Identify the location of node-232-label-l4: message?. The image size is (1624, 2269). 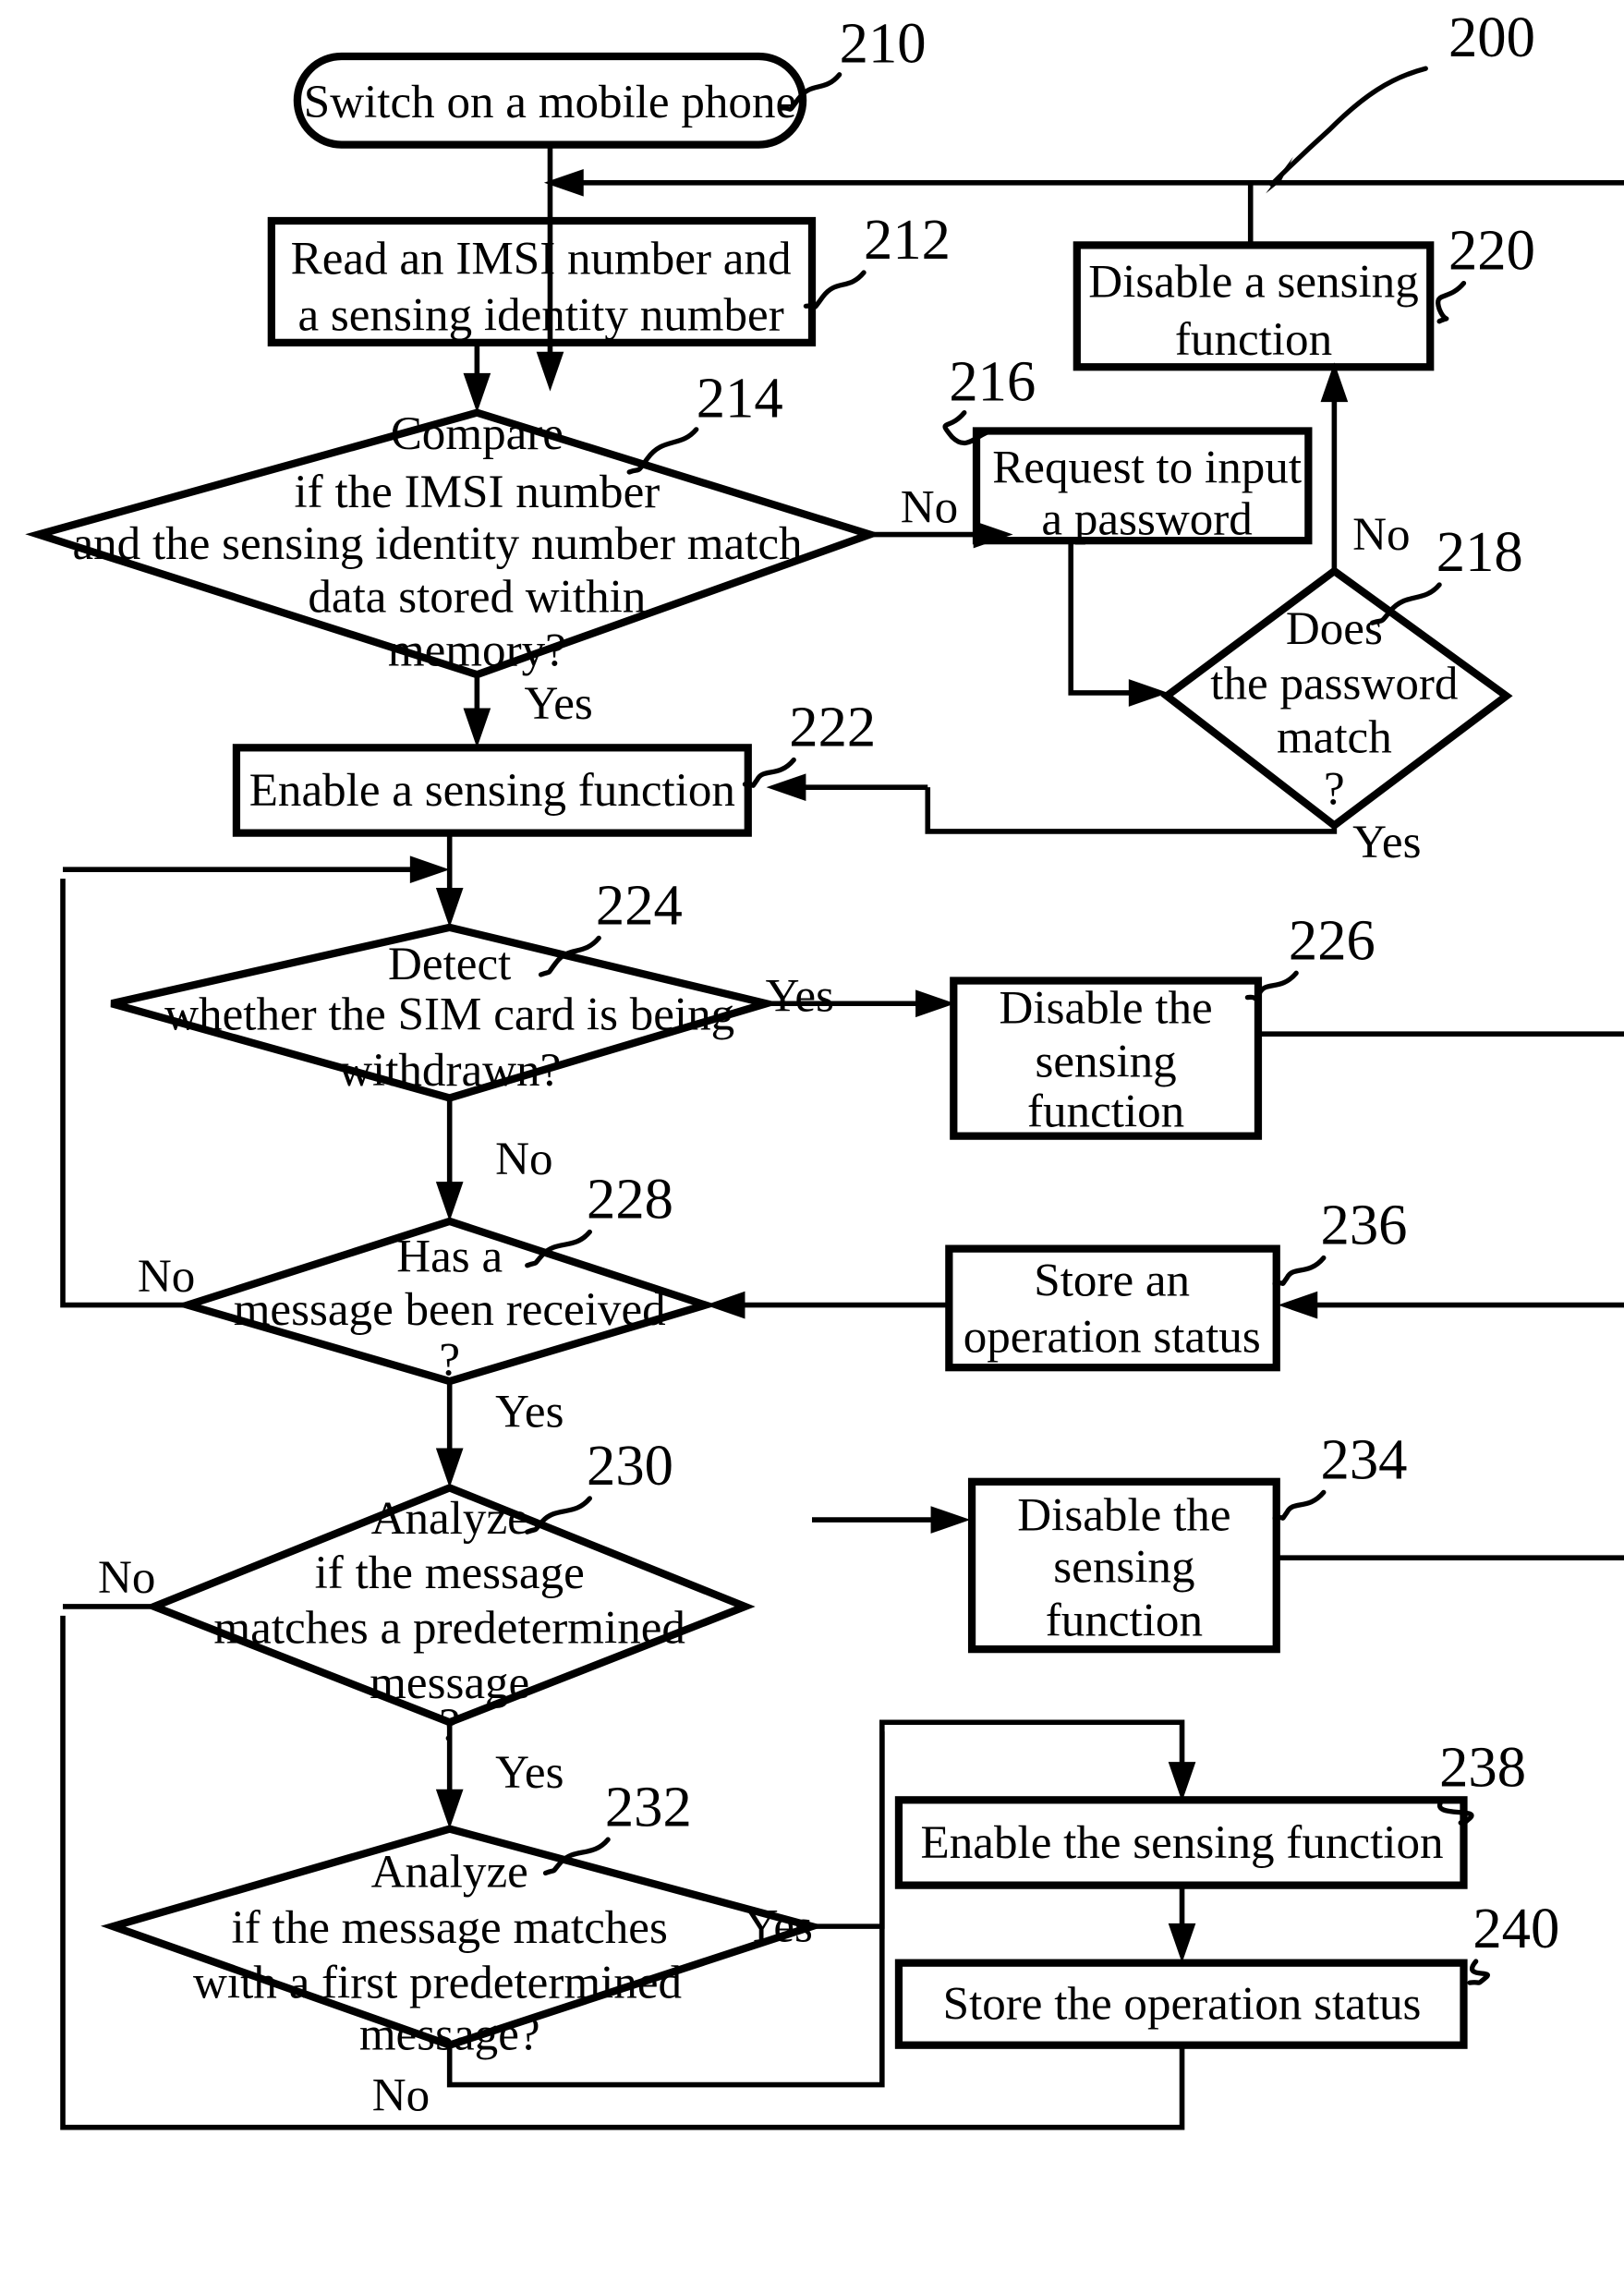
(450, 2035).